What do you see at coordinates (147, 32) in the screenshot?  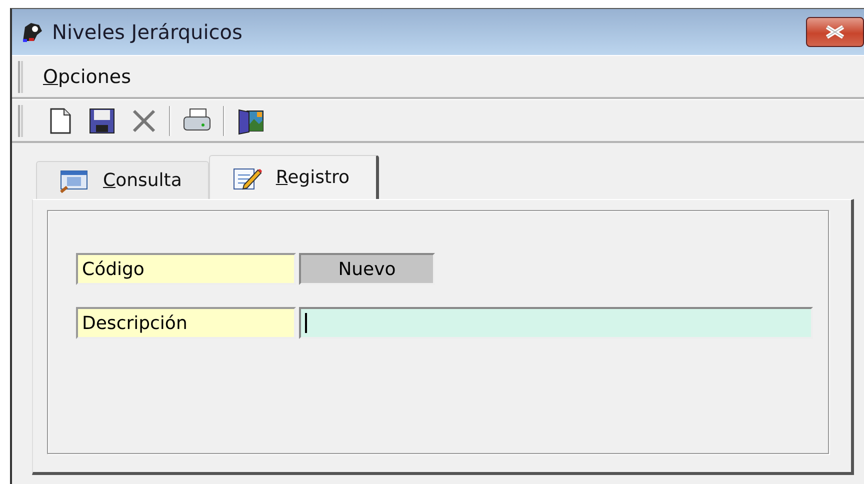 I see `window-title: Niveles Jerárquicos` at bounding box center [147, 32].